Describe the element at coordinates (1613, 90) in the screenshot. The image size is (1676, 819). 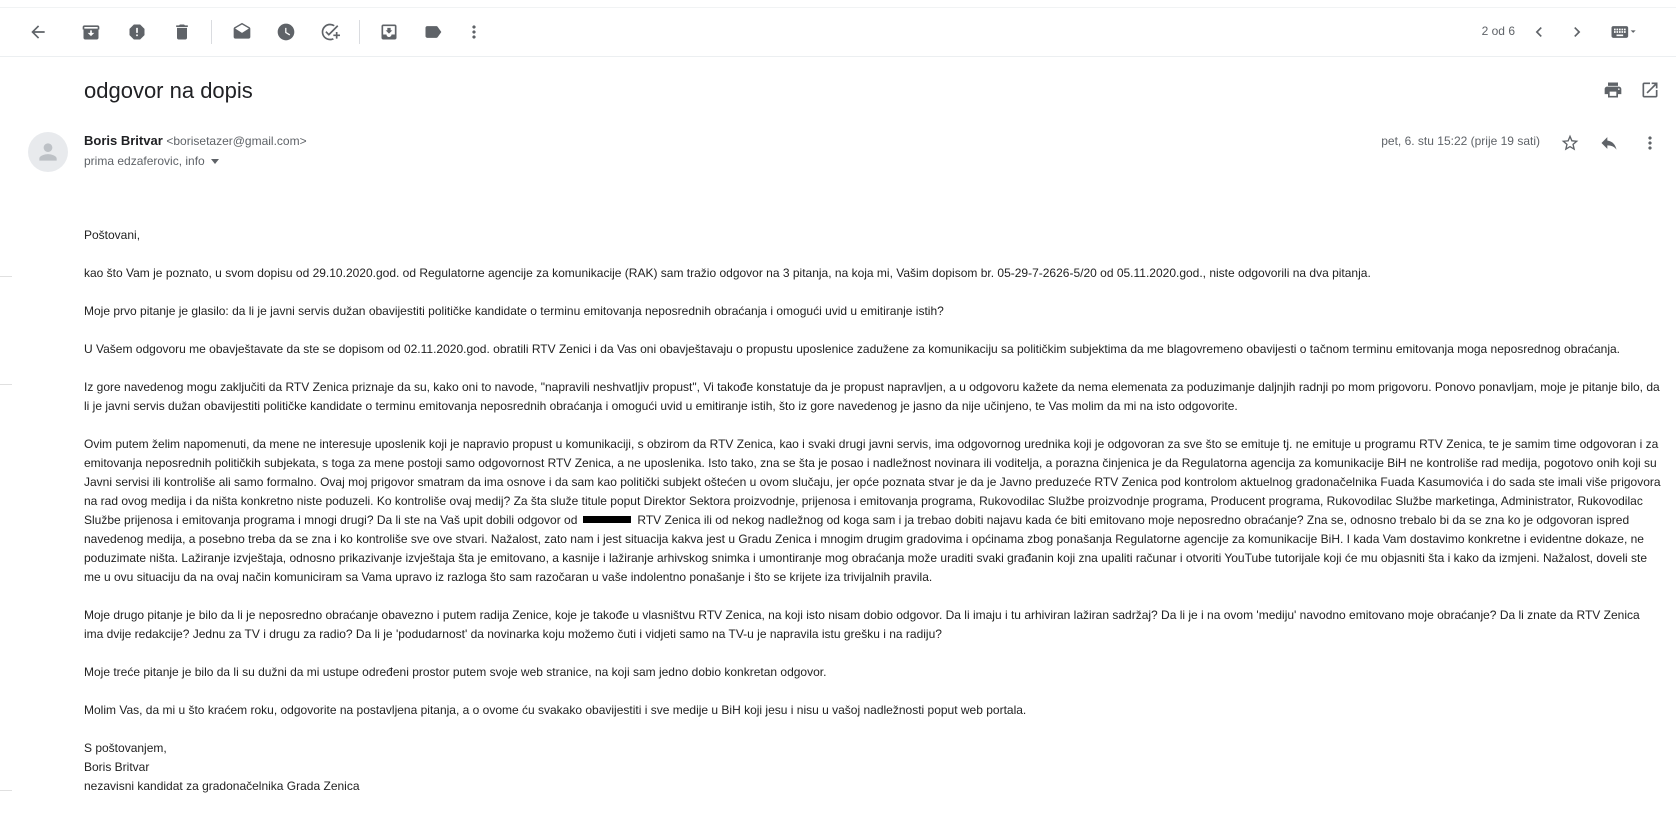
I see `print-icon` at that location.